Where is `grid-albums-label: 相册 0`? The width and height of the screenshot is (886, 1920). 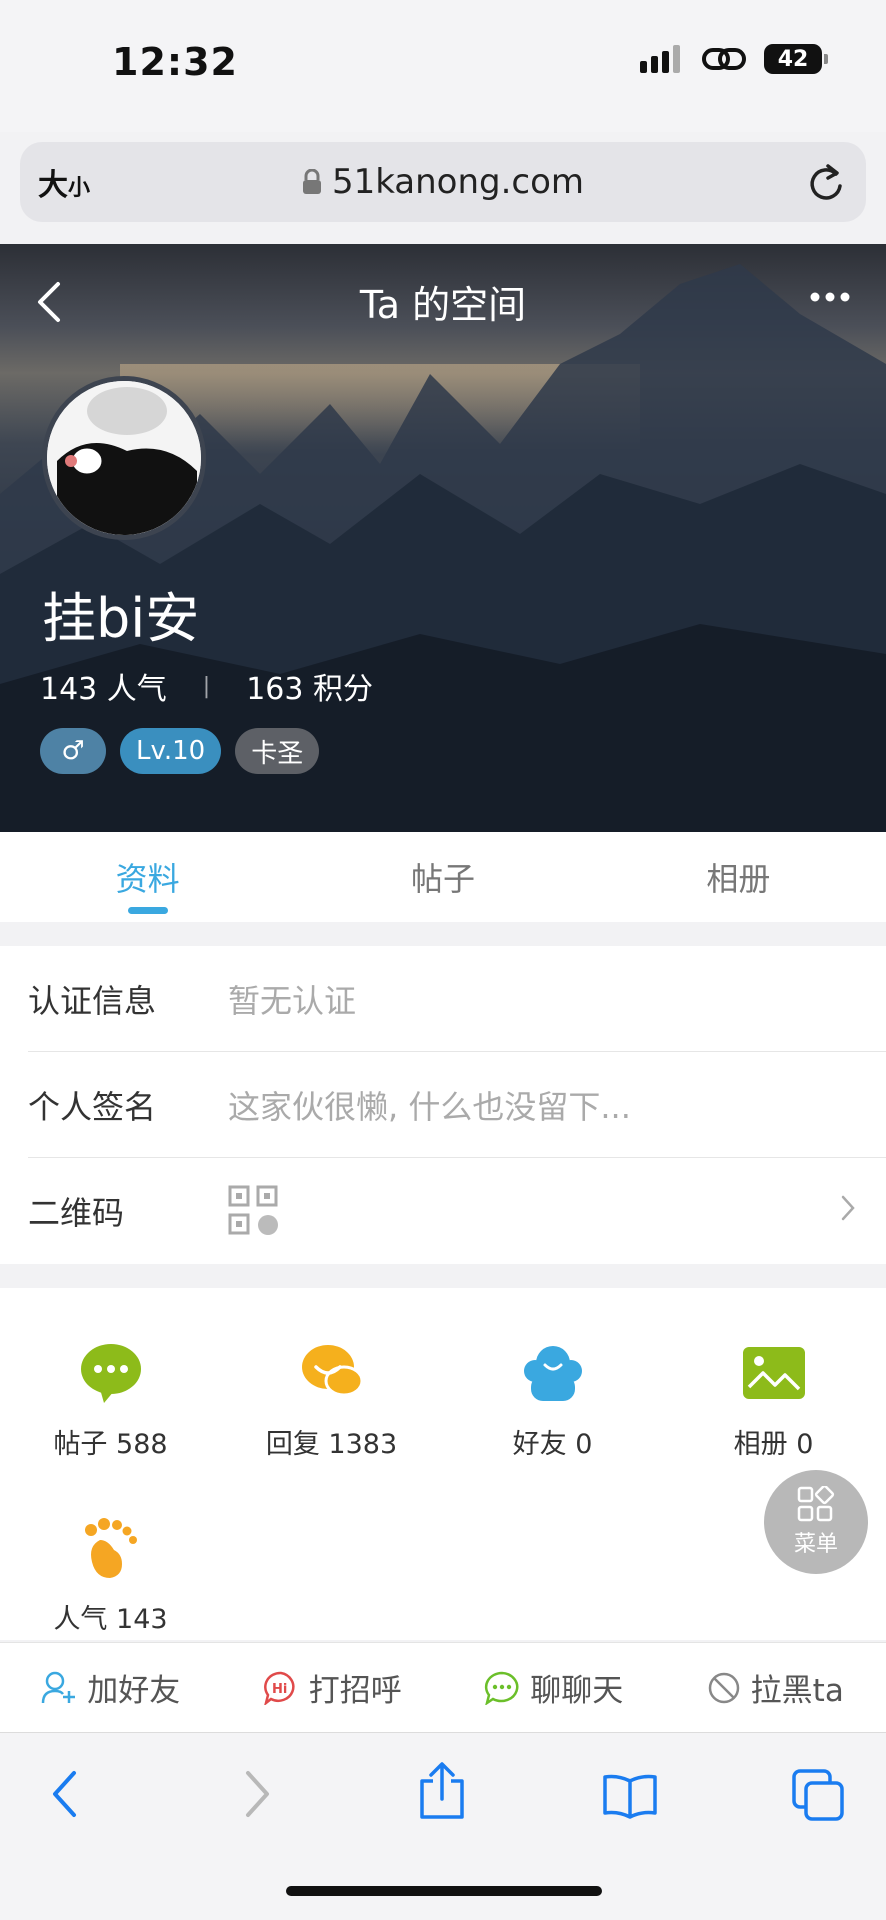 grid-albums-label: 相册 0 is located at coordinates (773, 1444).